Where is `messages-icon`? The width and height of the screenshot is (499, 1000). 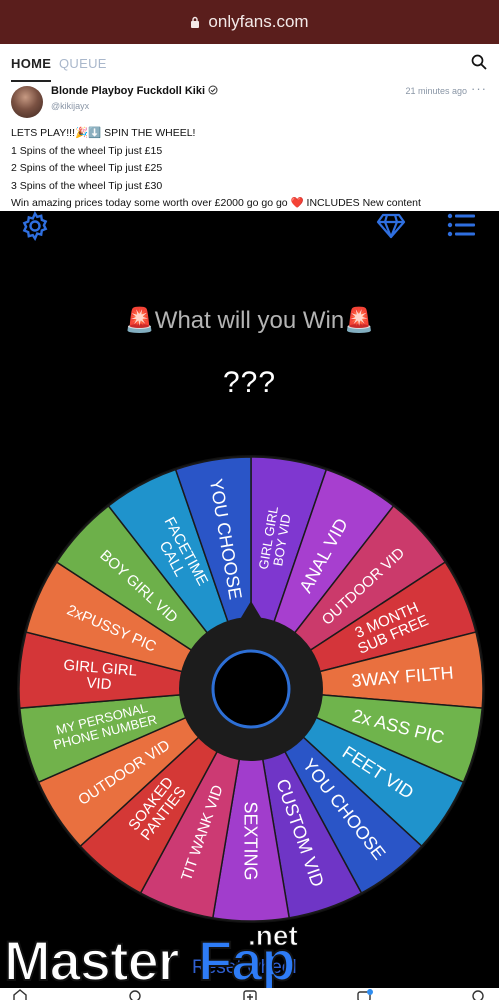 messages-icon is located at coordinates (365, 994).